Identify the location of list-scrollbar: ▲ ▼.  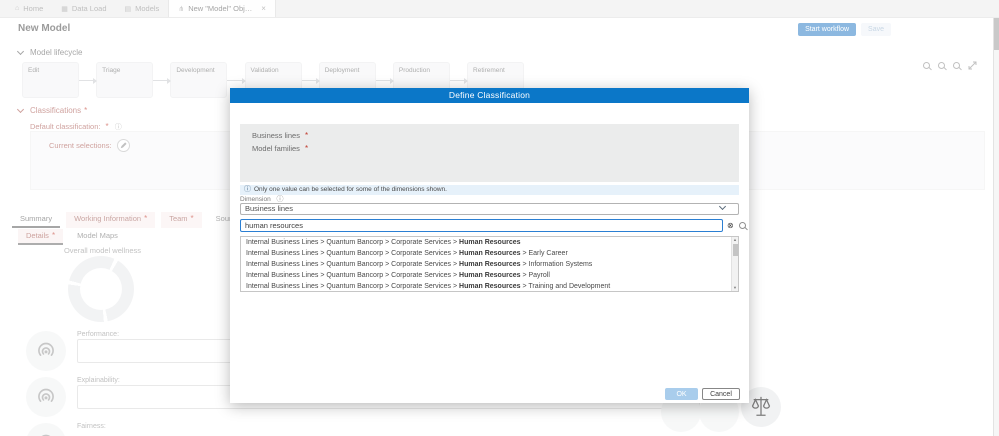
(734, 264).